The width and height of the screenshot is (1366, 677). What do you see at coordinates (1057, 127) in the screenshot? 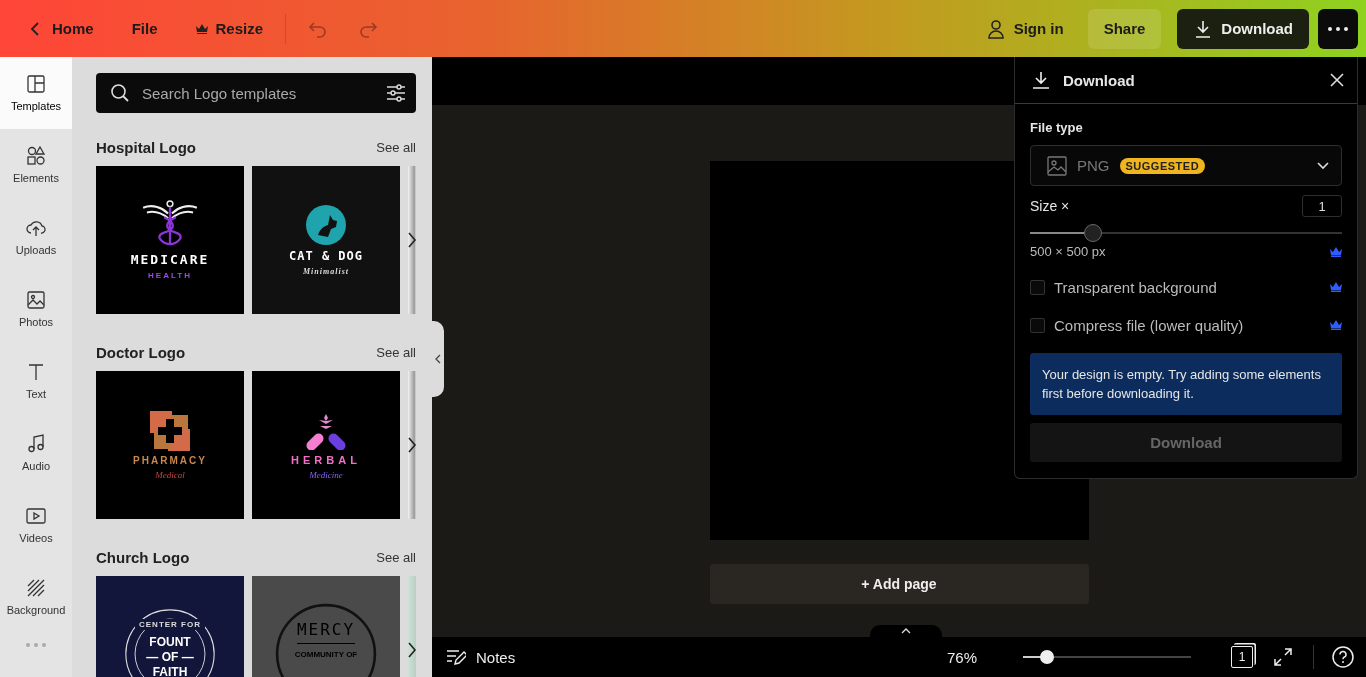
I see `field-label: File type` at bounding box center [1057, 127].